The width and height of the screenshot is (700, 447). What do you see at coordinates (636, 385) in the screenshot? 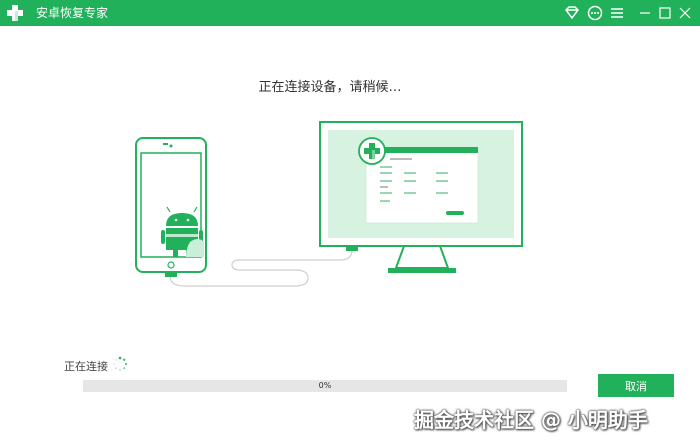
I see `cancel-button: 取消` at bounding box center [636, 385].